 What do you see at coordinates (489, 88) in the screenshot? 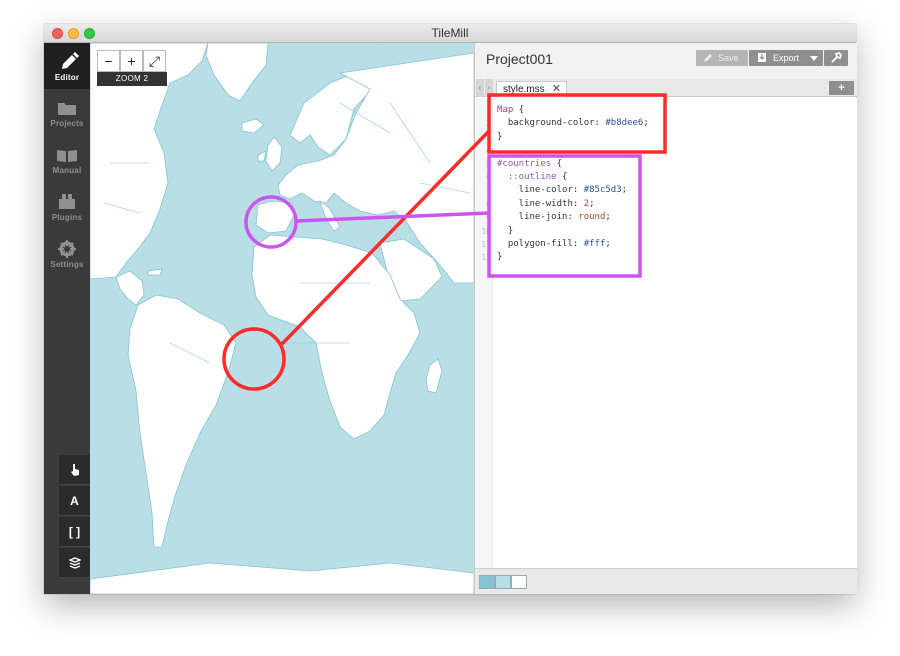
I see `tab-scroll-right-icon: ›` at bounding box center [489, 88].